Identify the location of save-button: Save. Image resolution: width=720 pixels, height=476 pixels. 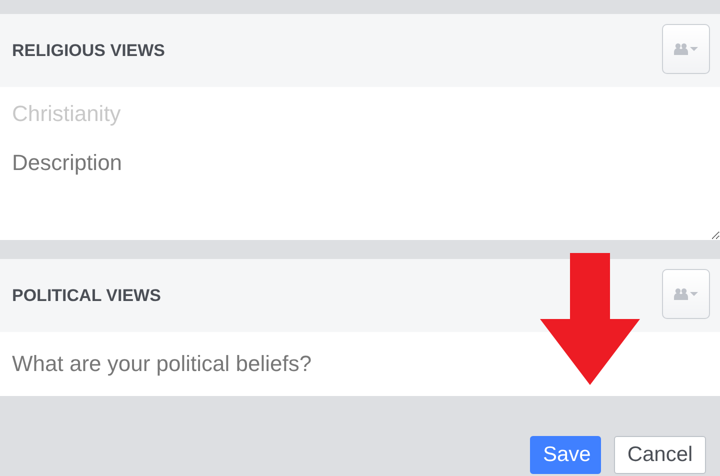
(565, 455).